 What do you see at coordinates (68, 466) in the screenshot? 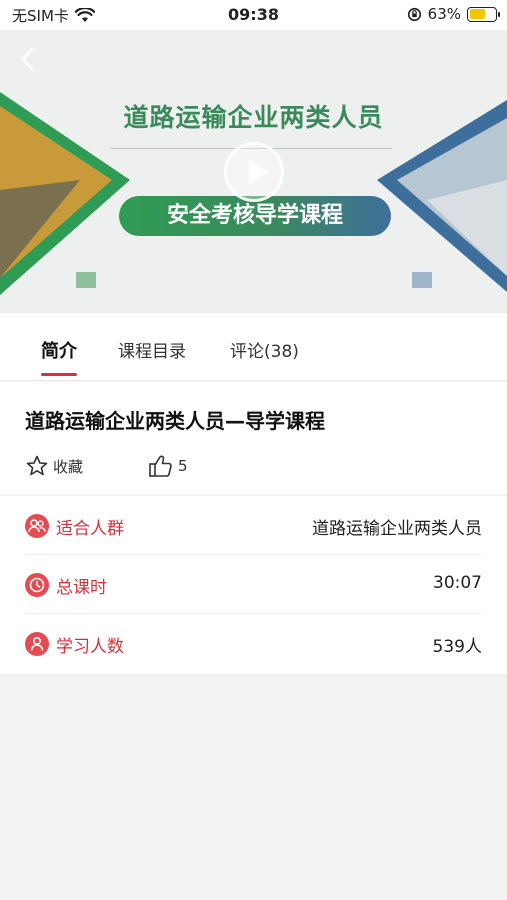
I see `favorite-label: 收藏` at bounding box center [68, 466].